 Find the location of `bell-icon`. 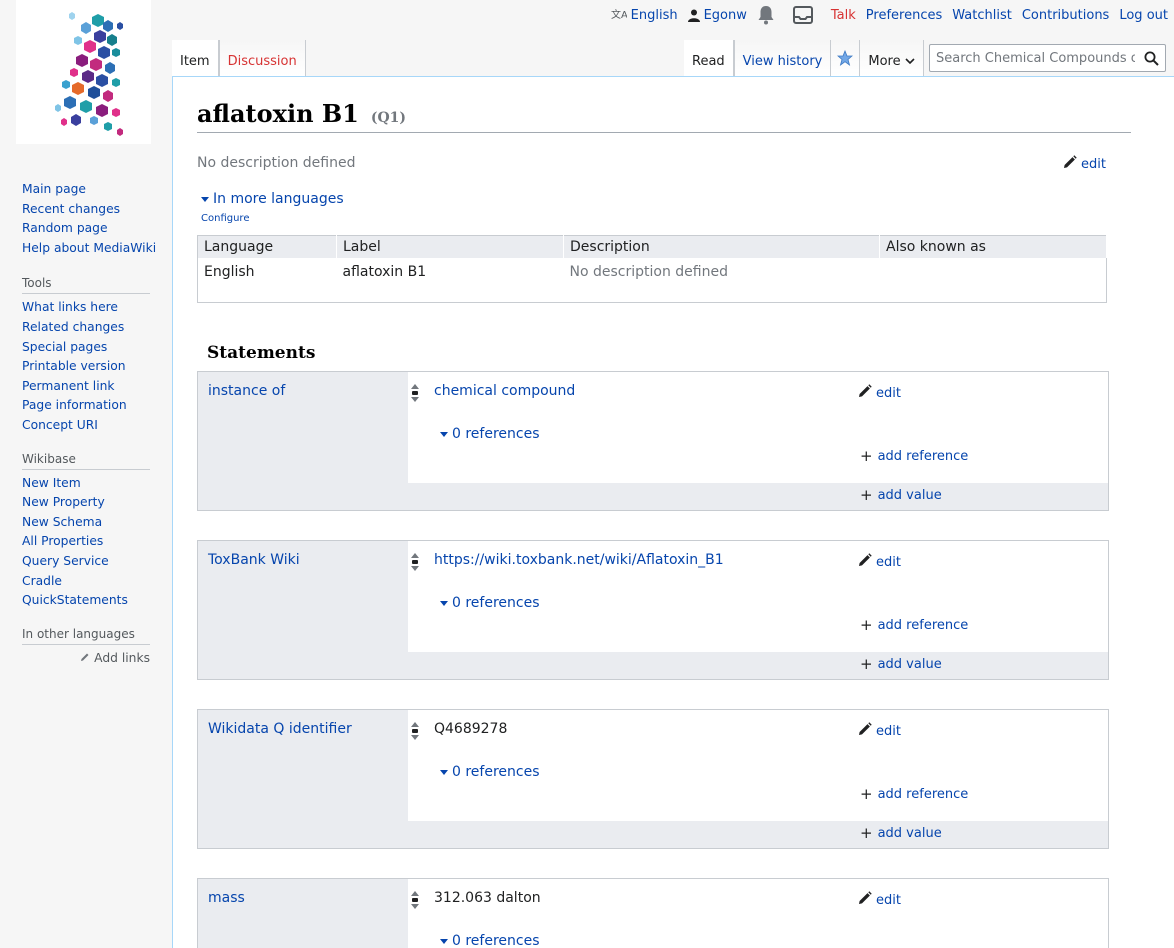

bell-icon is located at coordinates (766, 15).